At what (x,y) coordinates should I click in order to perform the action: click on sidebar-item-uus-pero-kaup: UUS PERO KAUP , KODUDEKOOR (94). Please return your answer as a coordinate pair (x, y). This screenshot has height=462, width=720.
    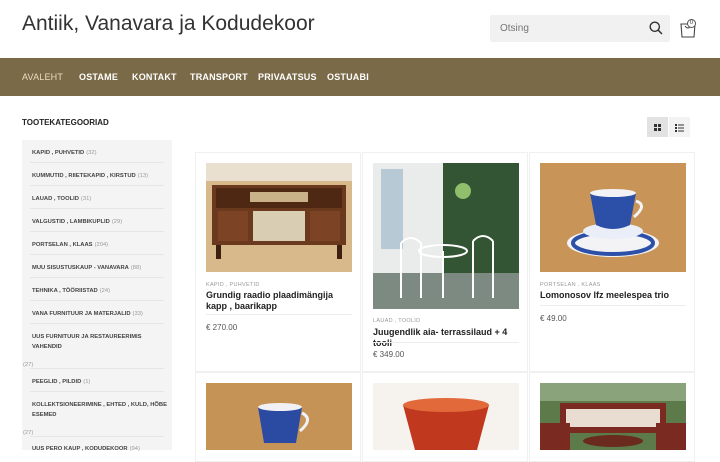
    Looking at the image, I should click on (86, 449).